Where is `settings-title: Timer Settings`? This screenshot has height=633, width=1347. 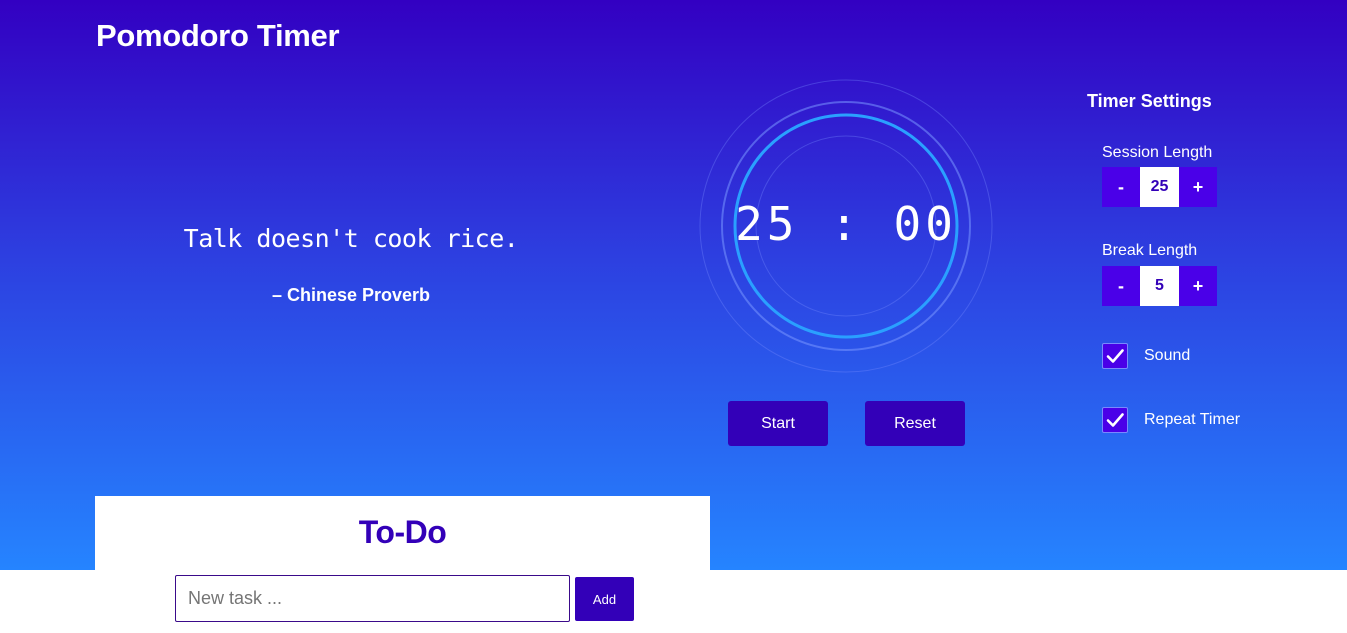
settings-title: Timer Settings is located at coordinates (1149, 101).